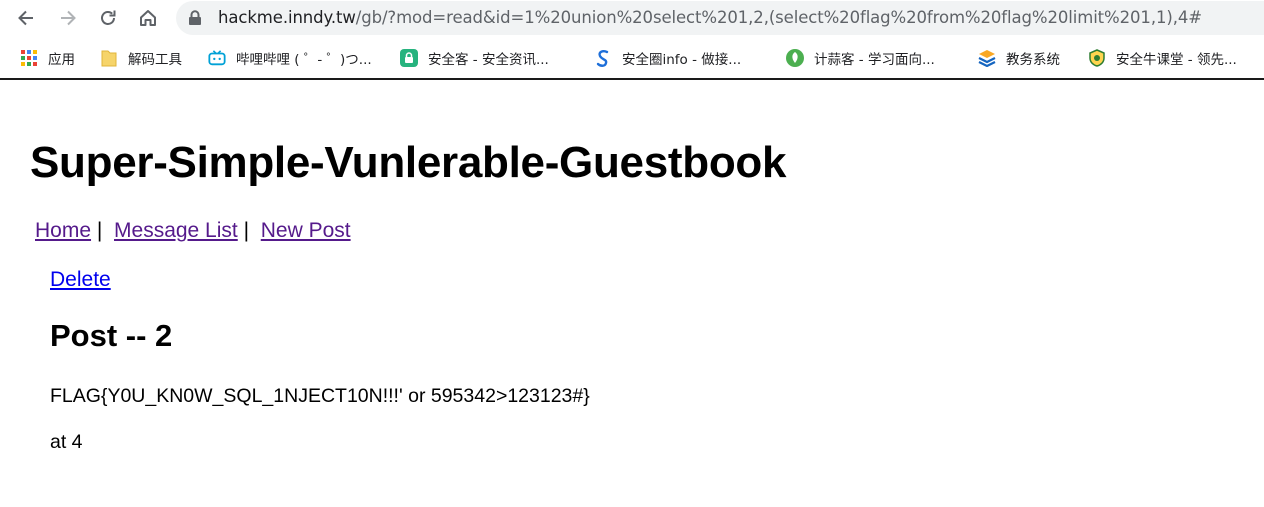 This screenshot has height=507, width=1264. Describe the element at coordinates (603, 58) in the screenshot. I see `anquanquan-icon` at that location.